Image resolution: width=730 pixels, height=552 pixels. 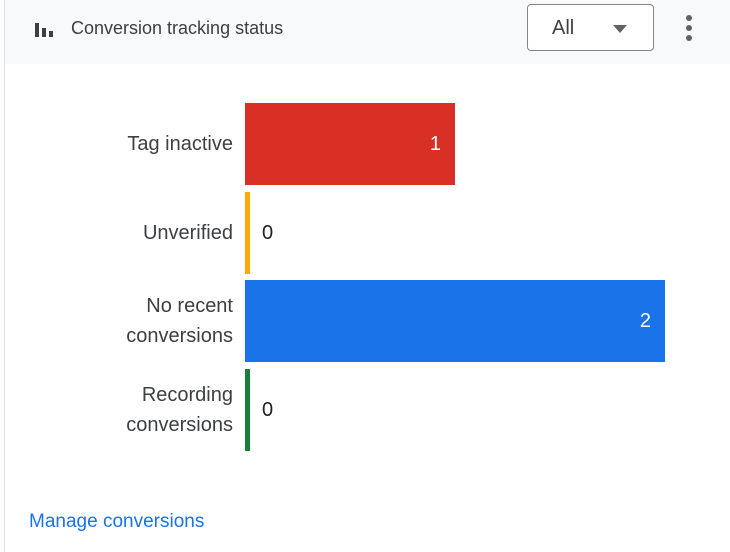 I want to click on bar-label-line: Unverified, so click(x=187, y=232).